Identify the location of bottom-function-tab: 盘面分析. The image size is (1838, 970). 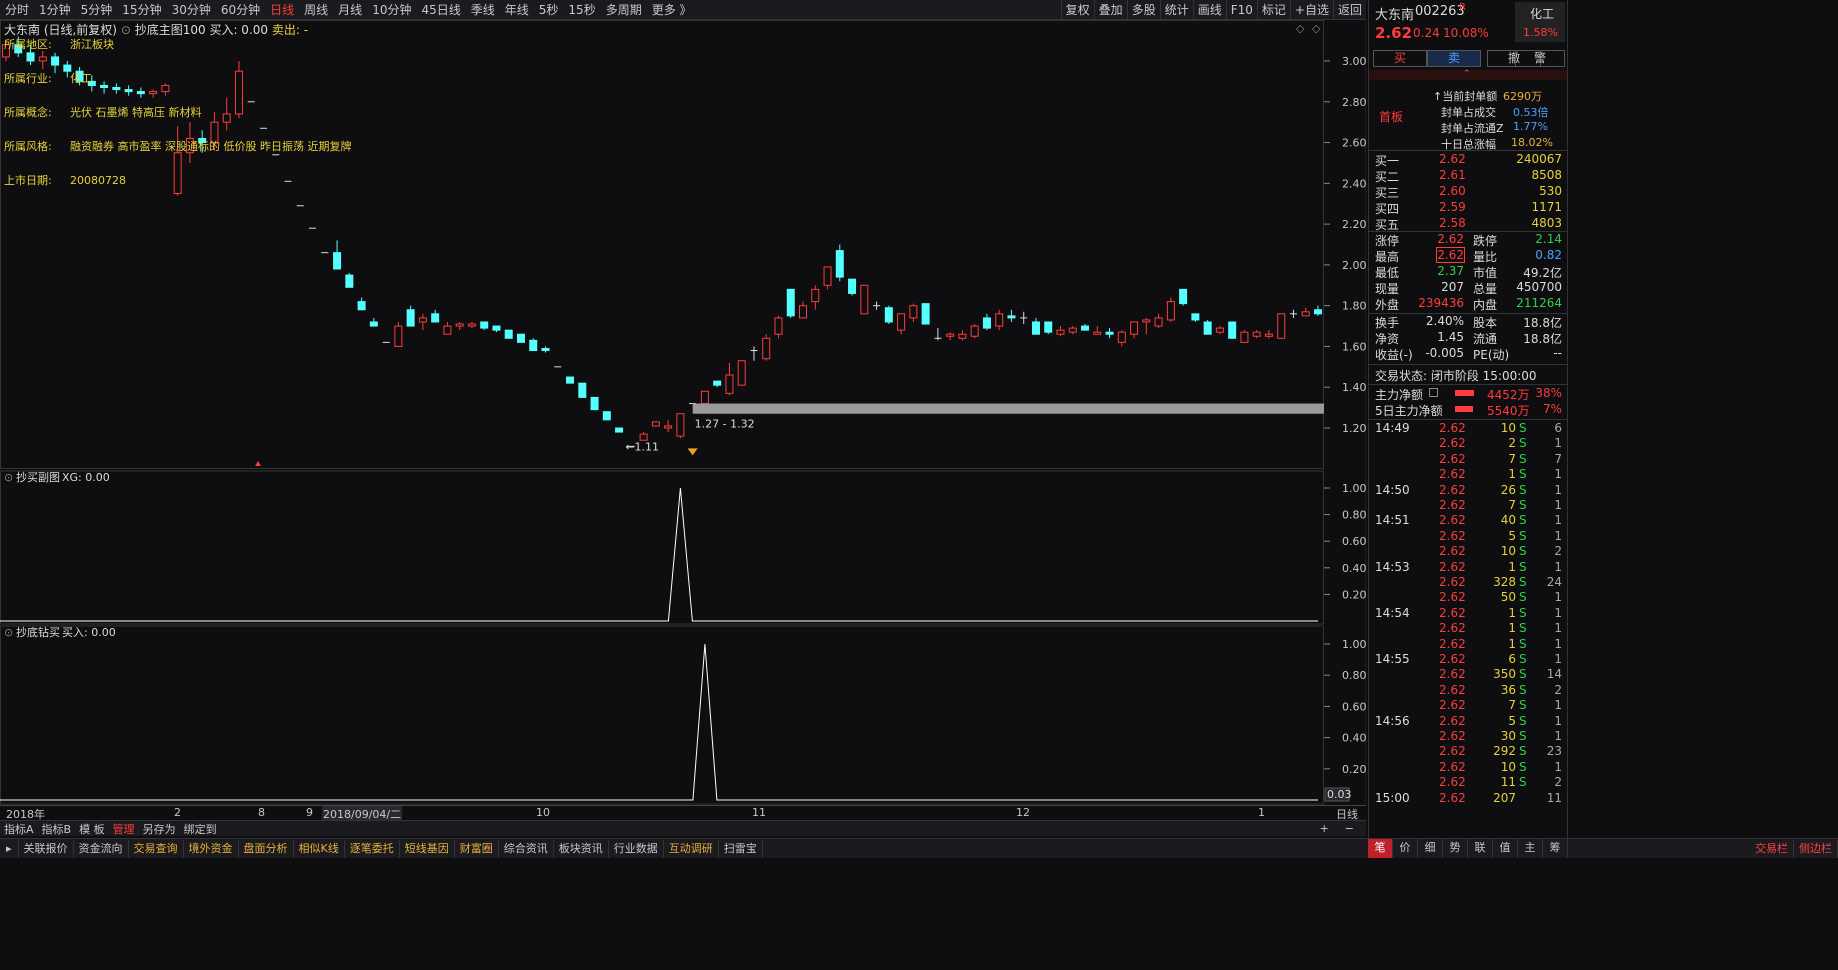
(266, 848).